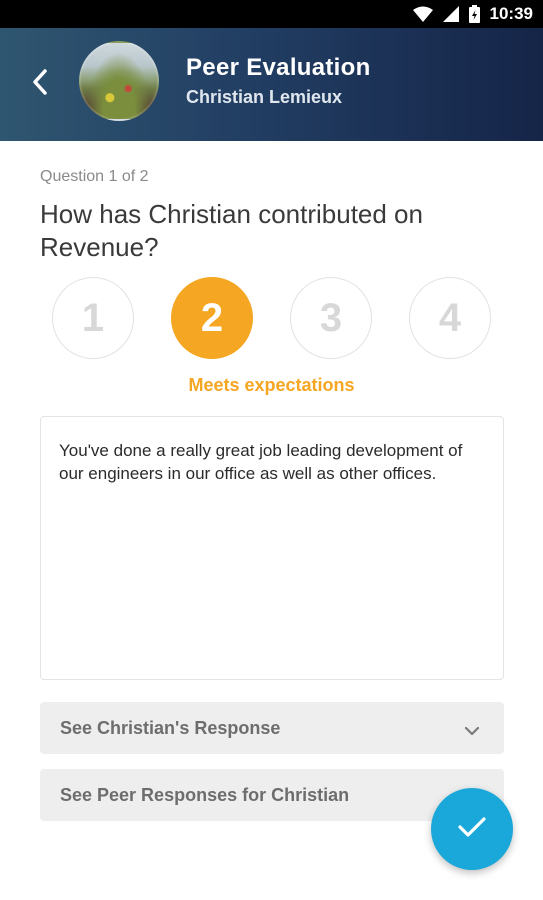 The image size is (543, 900). What do you see at coordinates (271, 84) in the screenshot?
I see `app-header: Peer Evaluation Christian Lemieux` at bounding box center [271, 84].